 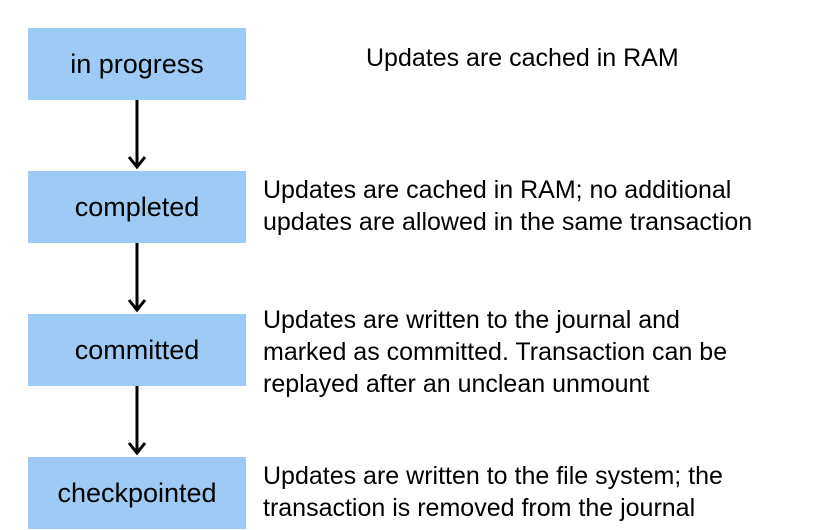 I want to click on arrow-committed-to-checkpointed, so click(x=137, y=421).